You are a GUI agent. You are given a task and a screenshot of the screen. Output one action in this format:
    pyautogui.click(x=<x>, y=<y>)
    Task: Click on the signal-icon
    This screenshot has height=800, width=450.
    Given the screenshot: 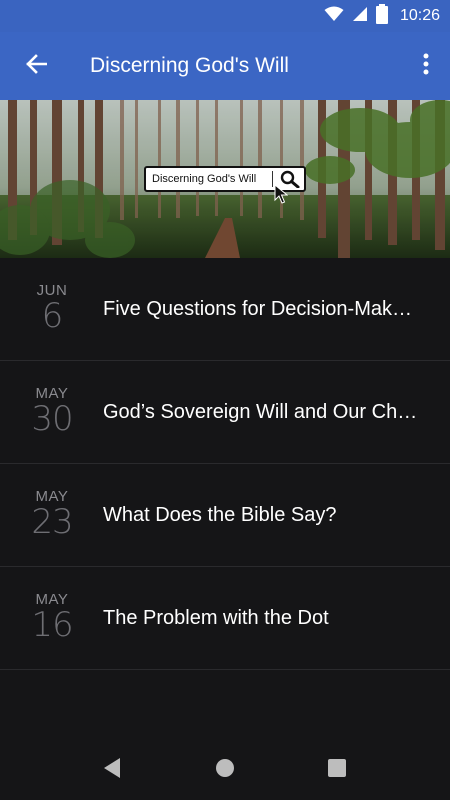 What is the action you would take?
    pyautogui.click(x=360, y=16)
    